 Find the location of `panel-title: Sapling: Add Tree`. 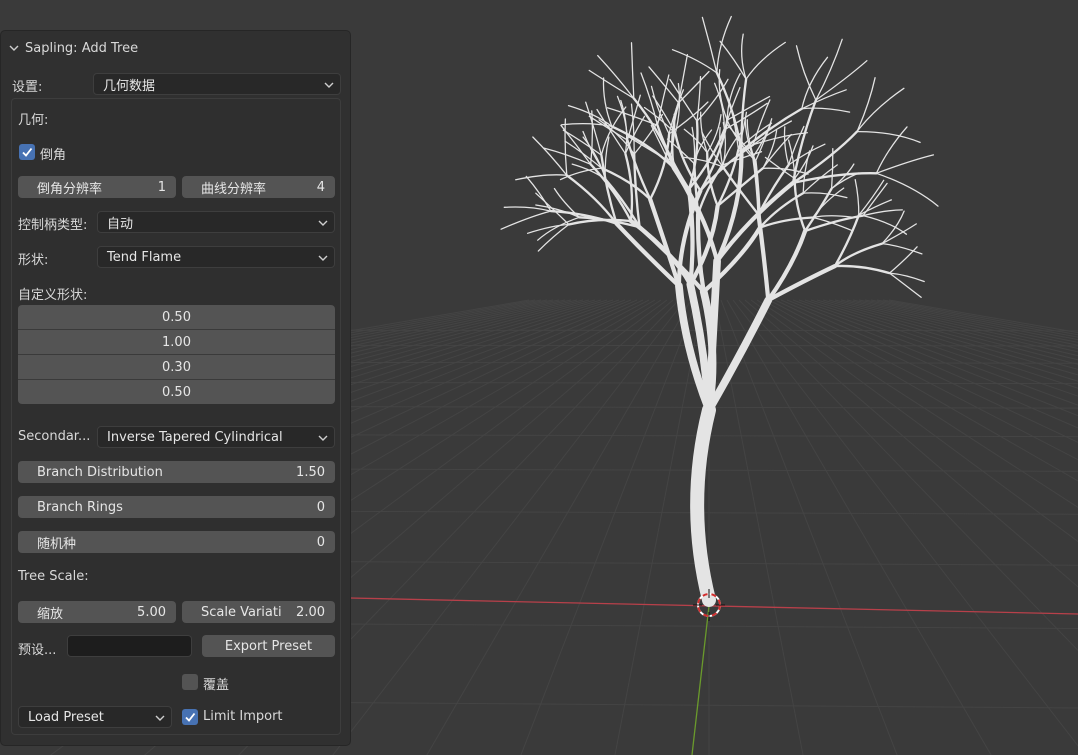

panel-title: Sapling: Add Tree is located at coordinates (82, 48).